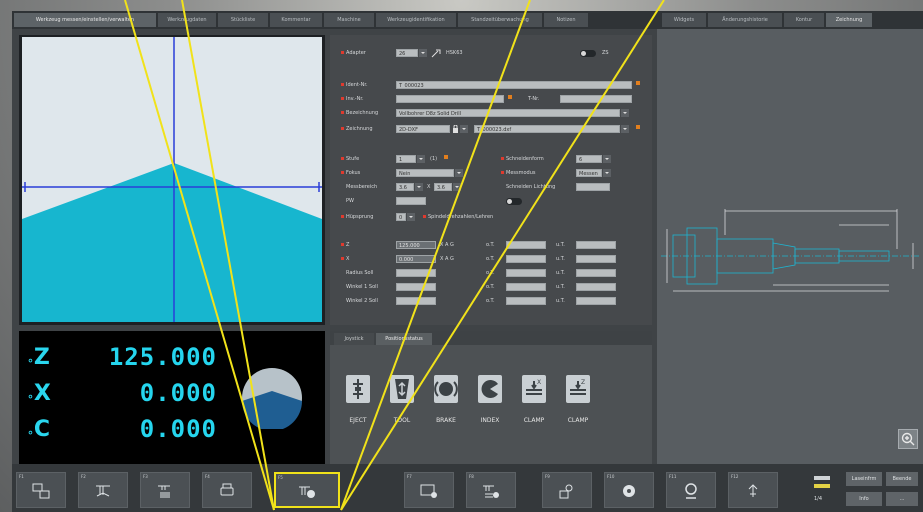  Describe the element at coordinates (349, 20) in the screenshot. I see `tab-machine: Maschine` at that location.